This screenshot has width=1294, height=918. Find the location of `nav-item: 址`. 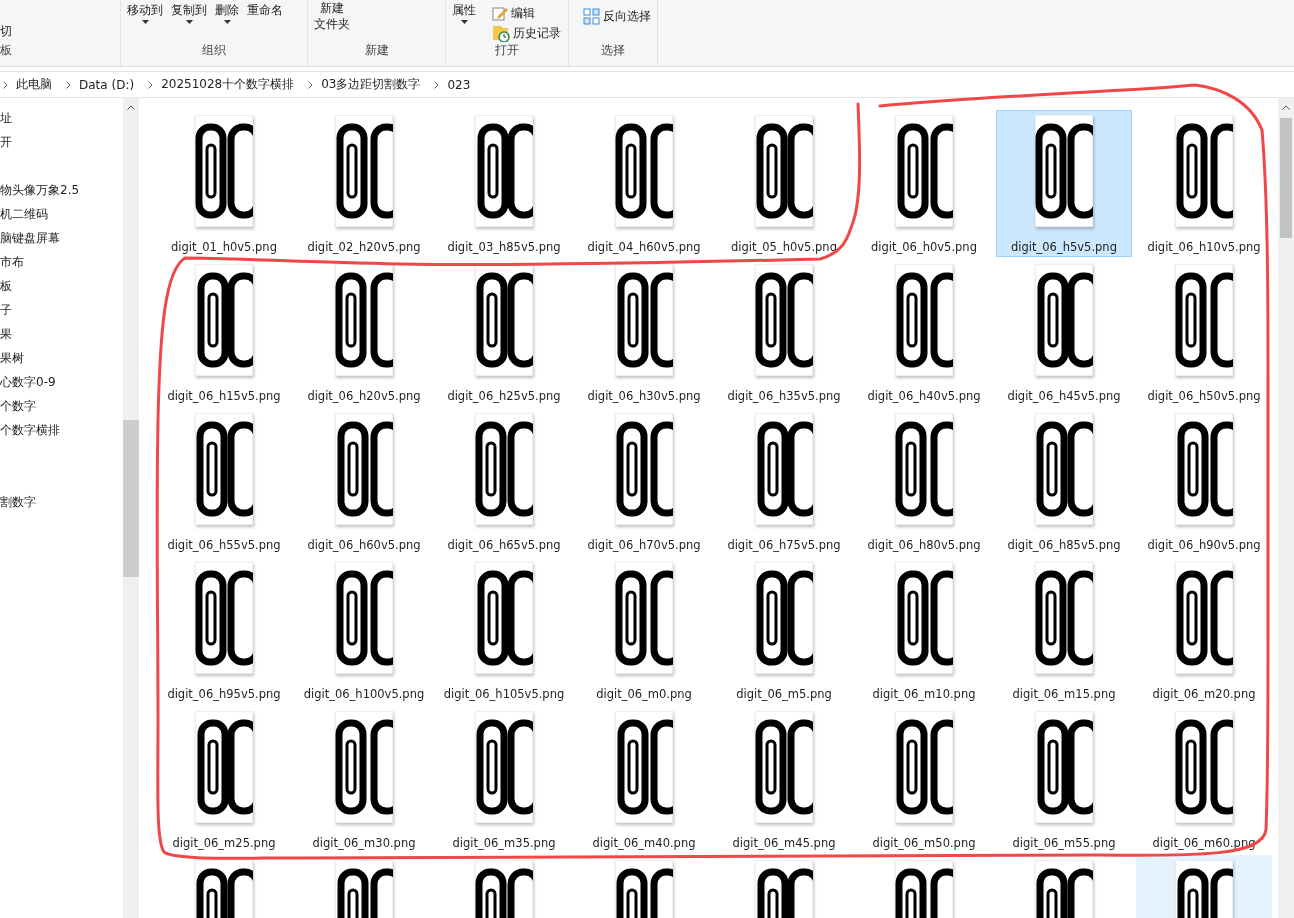

nav-item: 址 is located at coordinates (61, 118).